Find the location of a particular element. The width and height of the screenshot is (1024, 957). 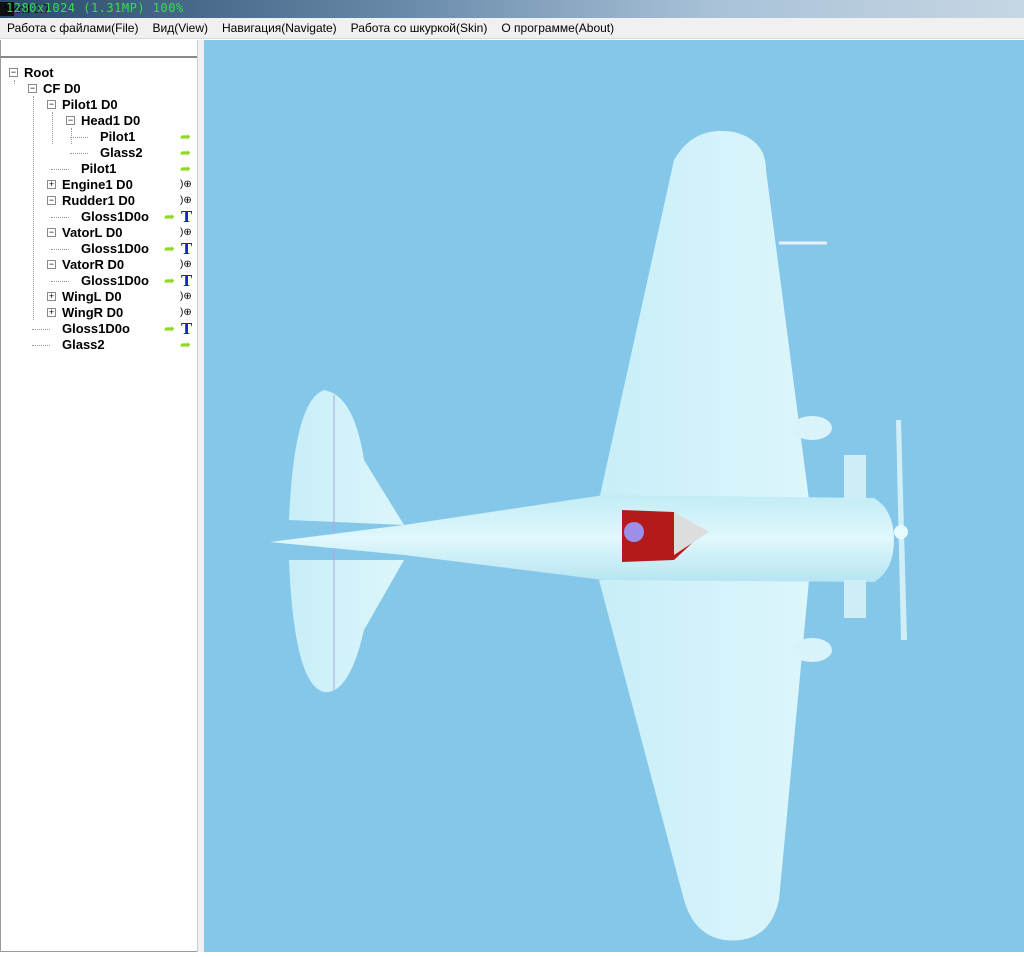

tree-node: VatorL D0 is located at coordinates (92, 233).